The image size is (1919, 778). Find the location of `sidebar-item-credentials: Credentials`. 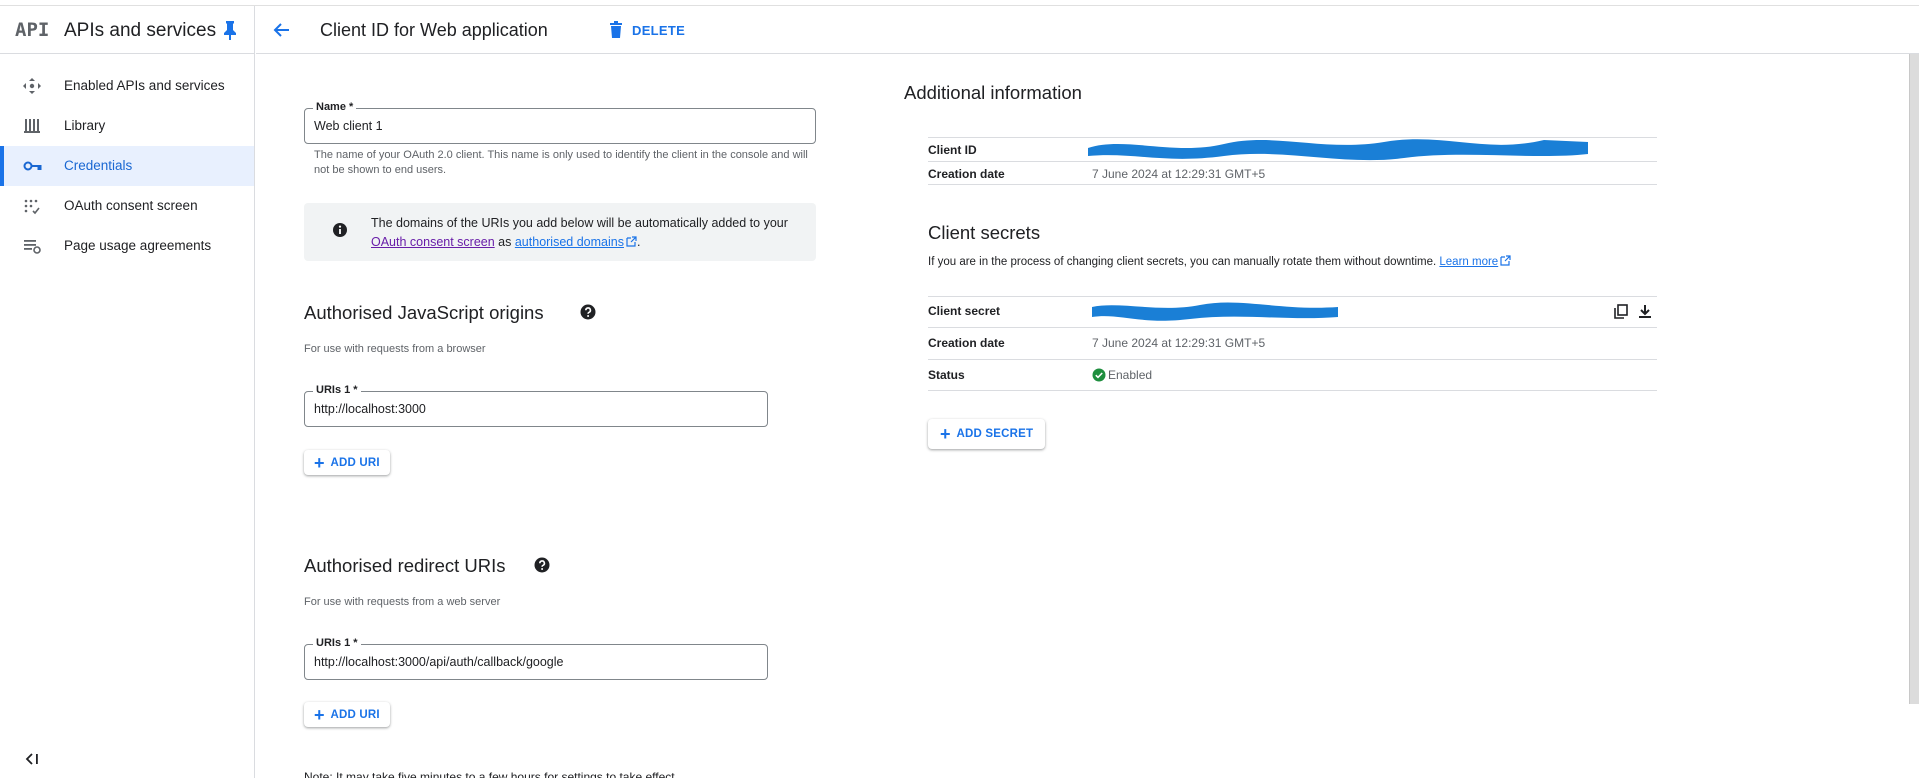

sidebar-item-credentials: Credentials is located at coordinates (127, 166).